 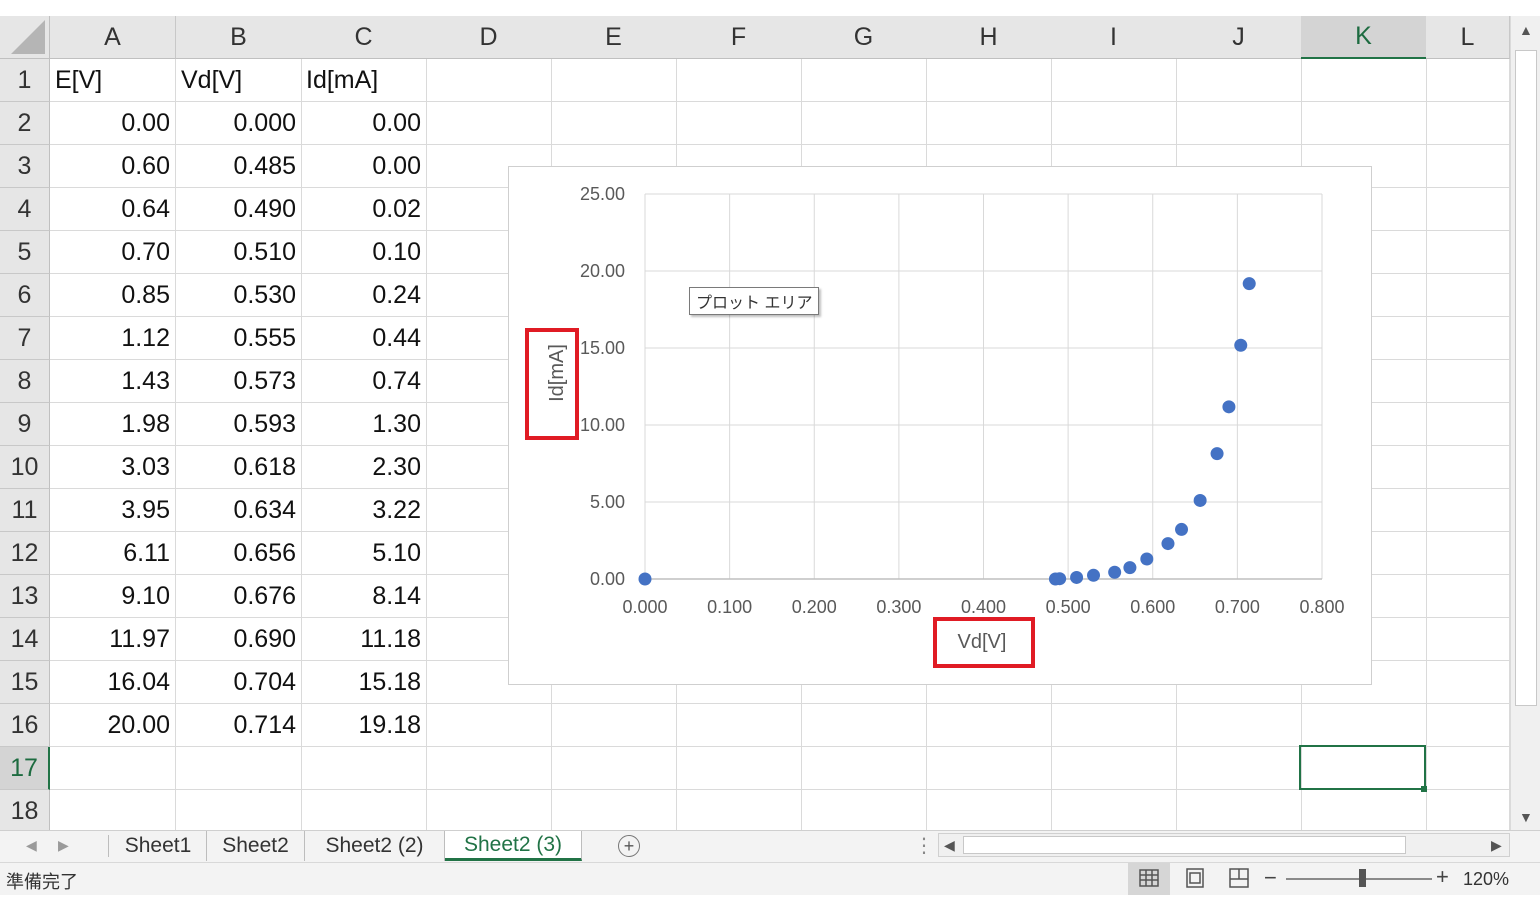 What do you see at coordinates (364, 295) in the screenshot?
I see `data-cell: 0.24` at bounding box center [364, 295].